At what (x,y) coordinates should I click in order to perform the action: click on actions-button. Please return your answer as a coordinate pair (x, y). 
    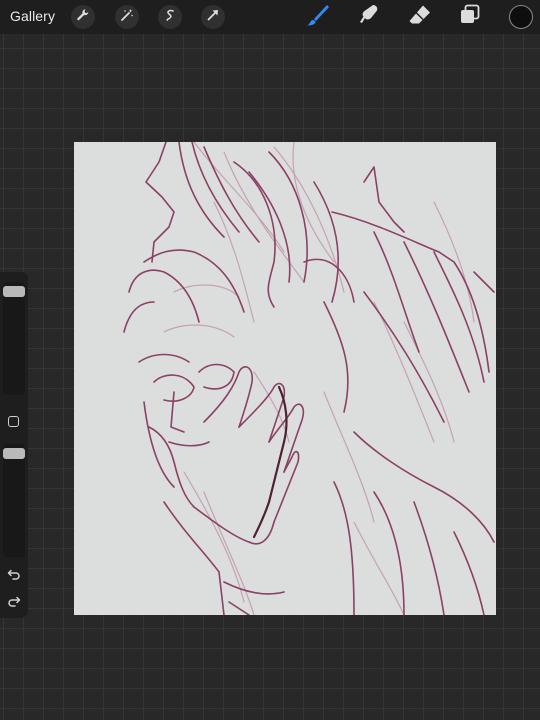
    Looking at the image, I should click on (83, 17).